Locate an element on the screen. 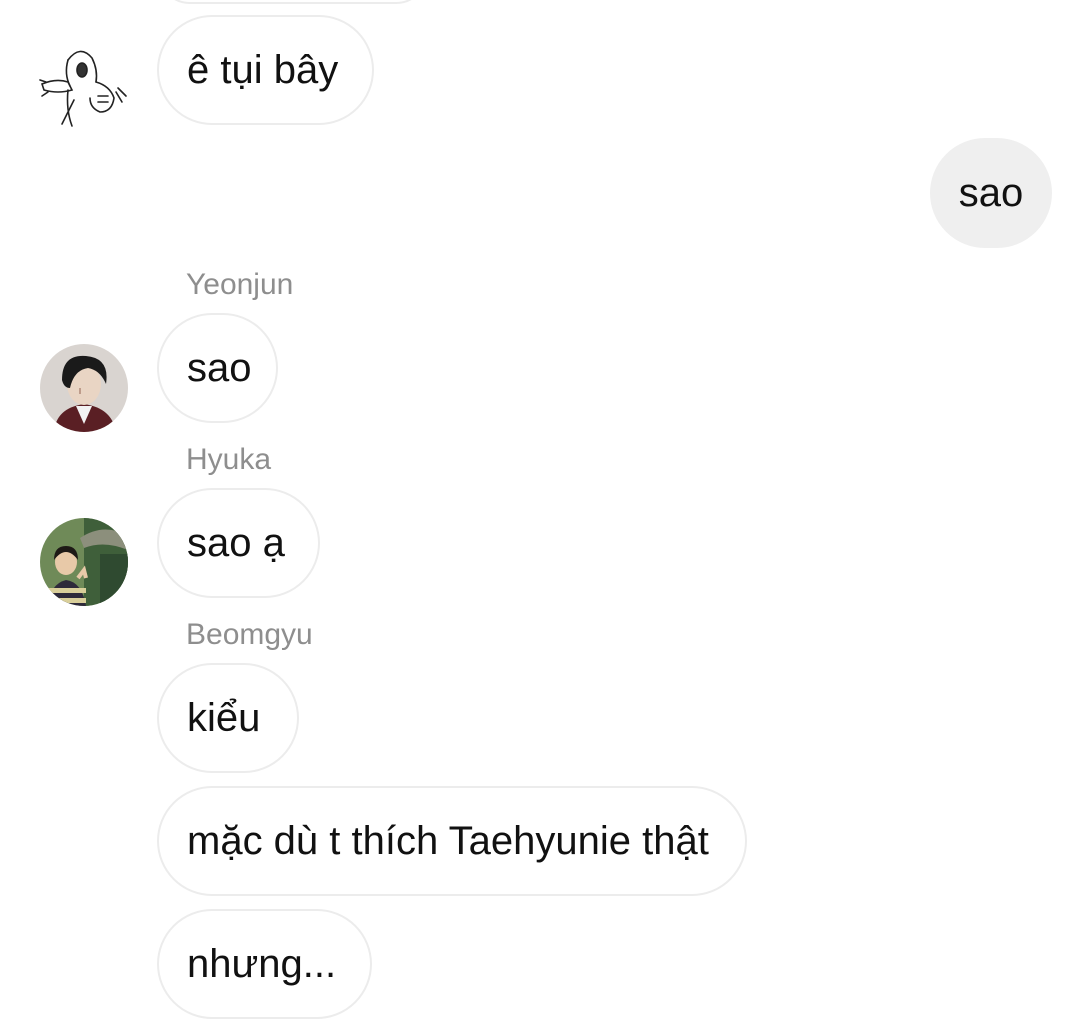 The image size is (1080, 1029). outgoing-message-bubble: sao is located at coordinates (991, 193).